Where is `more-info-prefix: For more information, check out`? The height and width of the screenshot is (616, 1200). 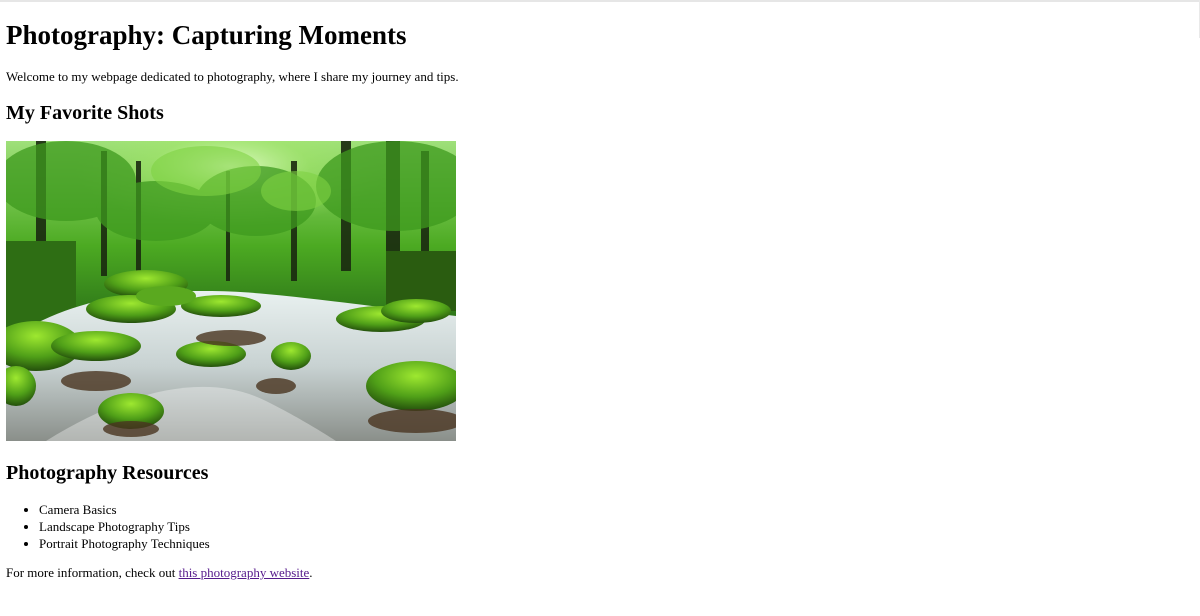 more-info-prefix: For more information, check out is located at coordinates (92, 572).